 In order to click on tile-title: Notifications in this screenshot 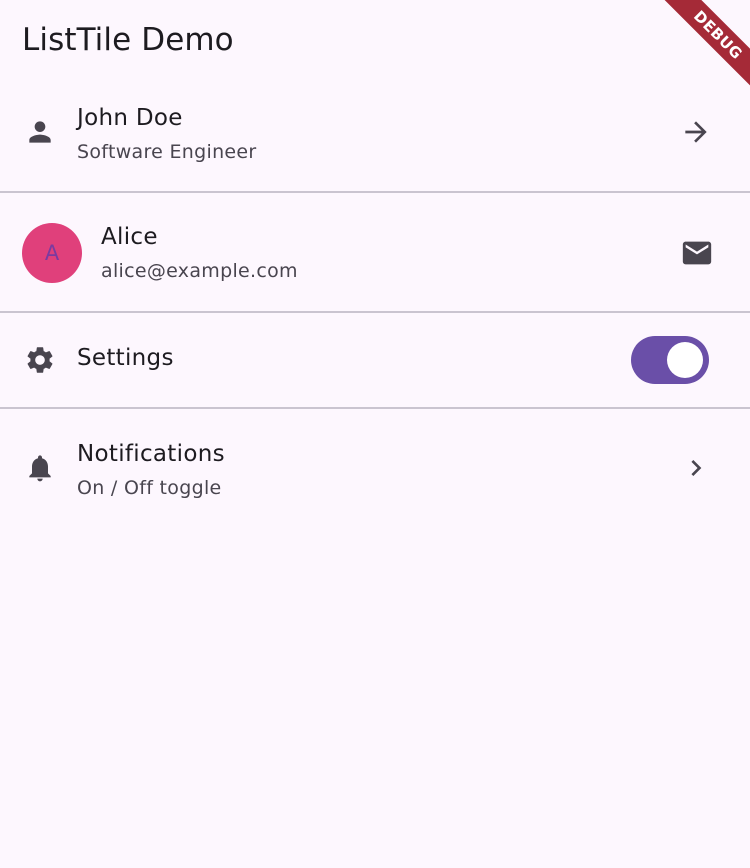, I will do `click(151, 454)`.